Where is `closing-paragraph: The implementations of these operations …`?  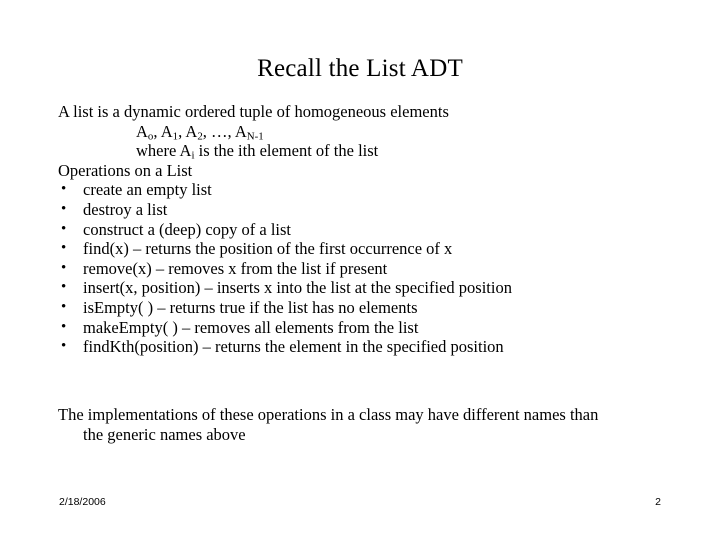
closing-paragraph: The implementations of these operations … is located at coordinates (373, 424).